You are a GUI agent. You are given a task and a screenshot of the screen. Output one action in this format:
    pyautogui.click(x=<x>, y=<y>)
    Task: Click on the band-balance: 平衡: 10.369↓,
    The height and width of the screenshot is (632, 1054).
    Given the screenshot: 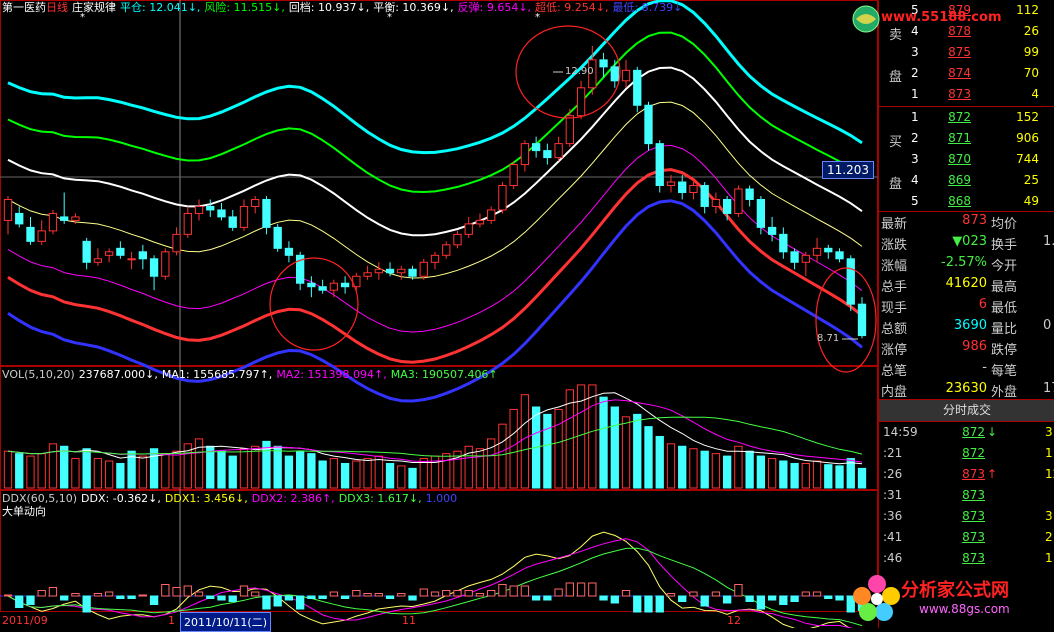 What is the action you would take?
    pyautogui.click(x=413, y=7)
    